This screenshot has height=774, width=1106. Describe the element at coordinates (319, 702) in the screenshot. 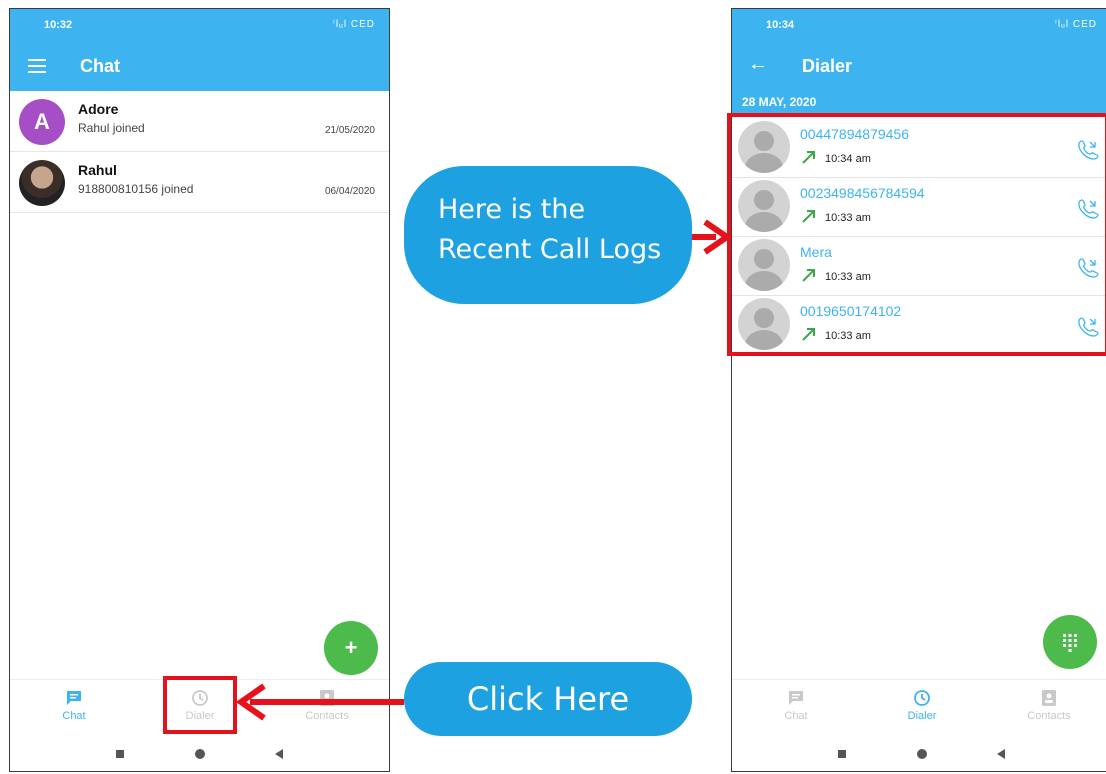

I see `arrow-to-dialer-tab` at that location.